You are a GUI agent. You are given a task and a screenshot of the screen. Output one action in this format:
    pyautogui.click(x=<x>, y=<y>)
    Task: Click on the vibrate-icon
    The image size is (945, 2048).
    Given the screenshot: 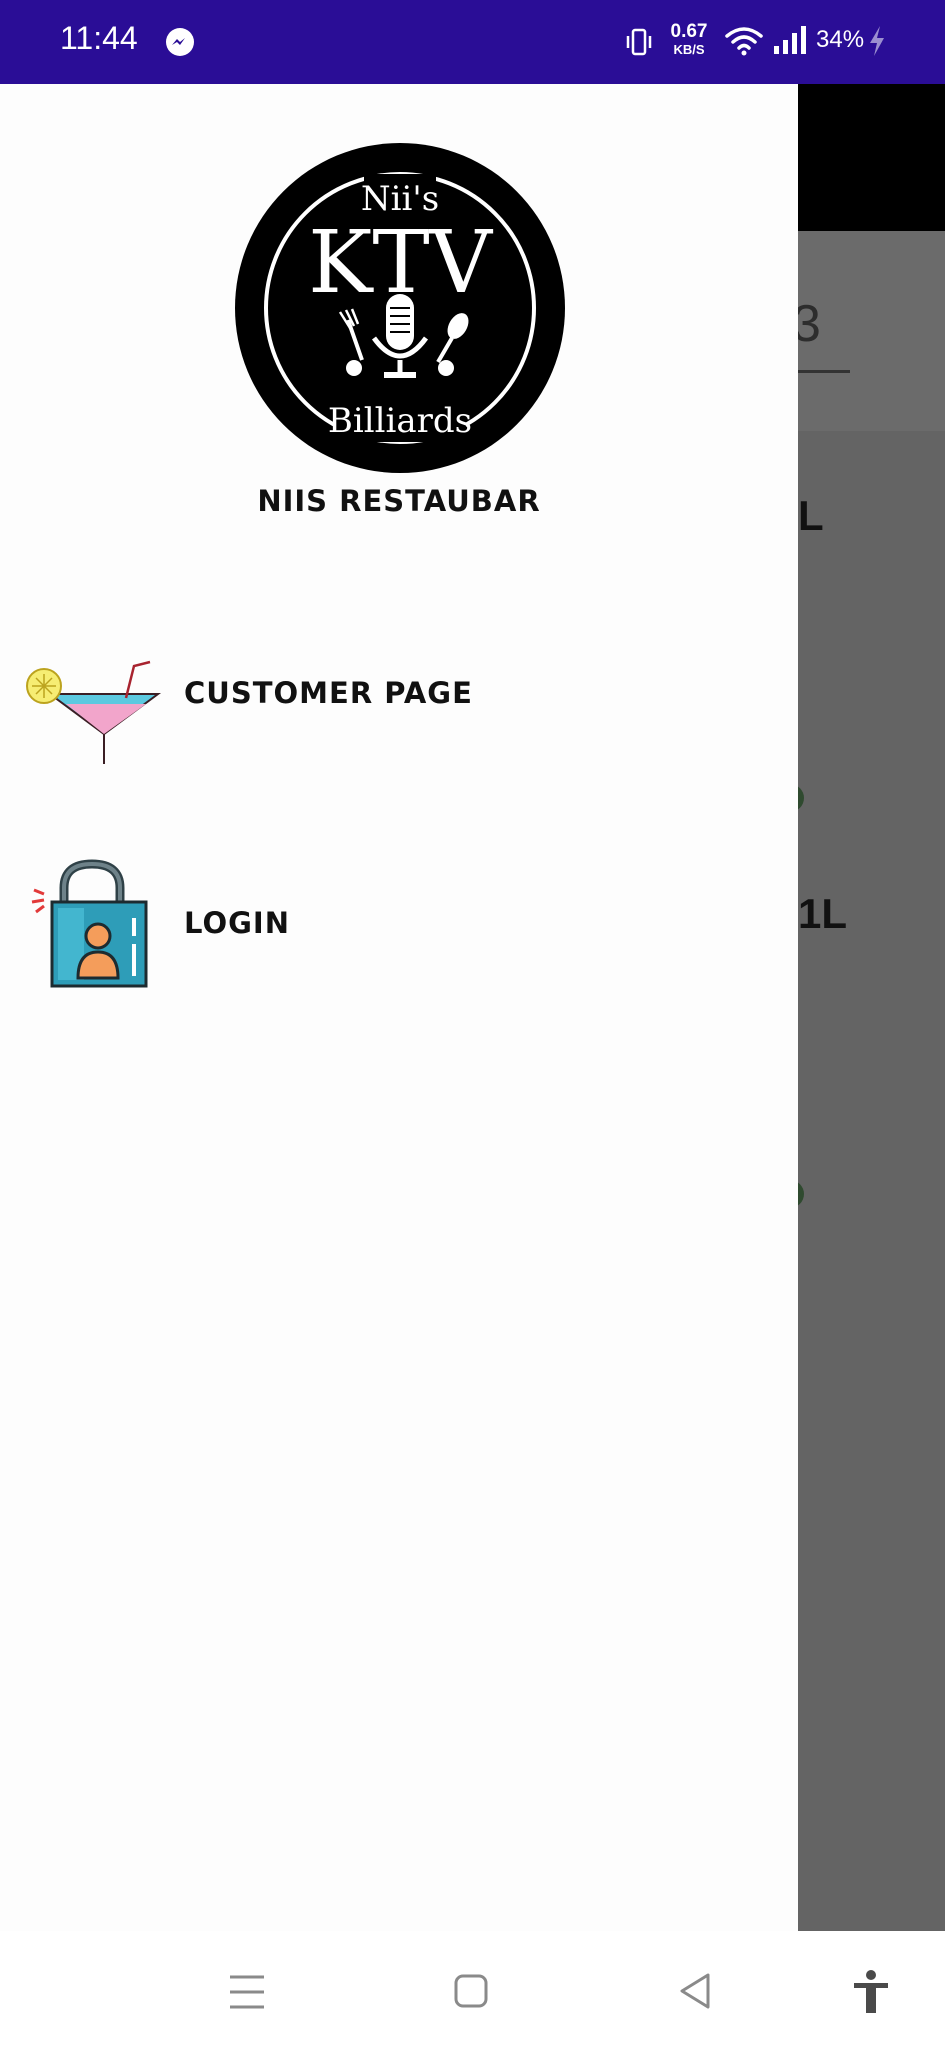 What is the action you would take?
    pyautogui.click(x=639, y=42)
    